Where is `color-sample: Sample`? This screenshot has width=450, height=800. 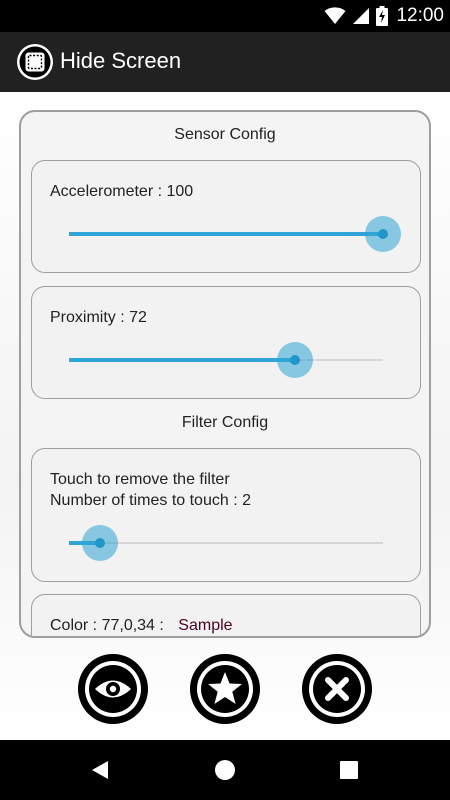
color-sample: Sample is located at coordinates (205, 625).